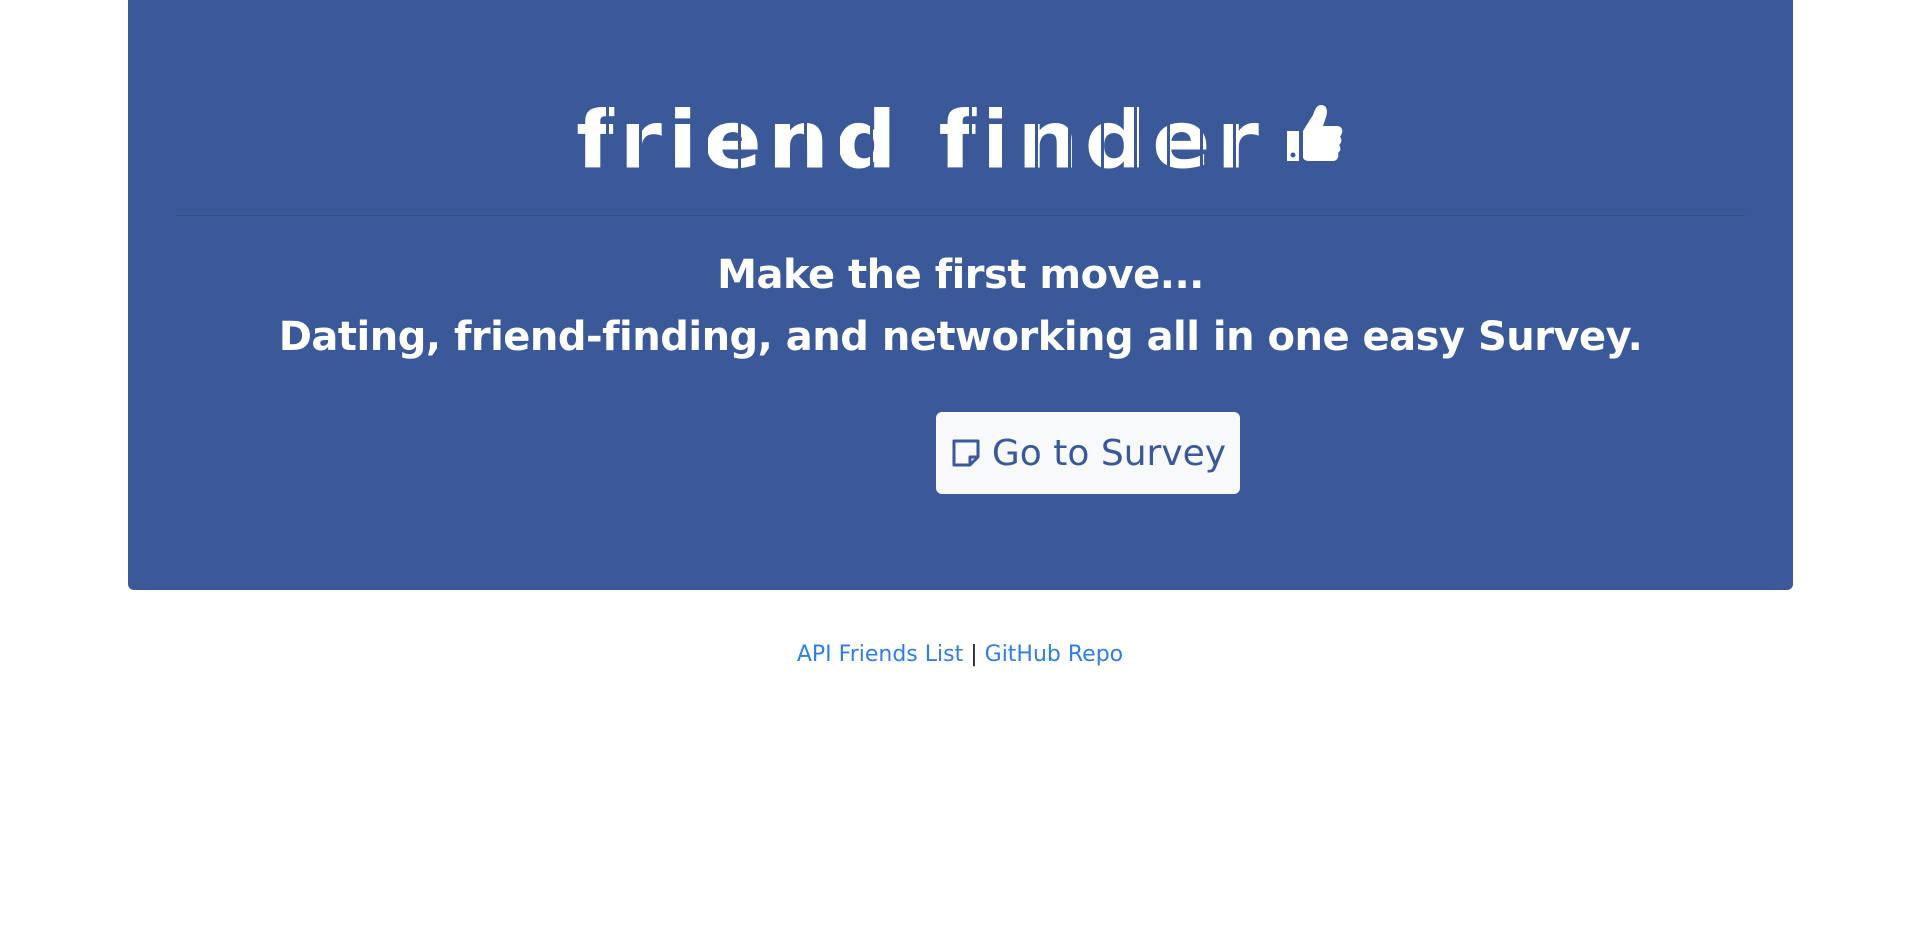 The image size is (1920, 939). Describe the element at coordinates (960, 215) in the screenshot. I see `title-divider` at that location.